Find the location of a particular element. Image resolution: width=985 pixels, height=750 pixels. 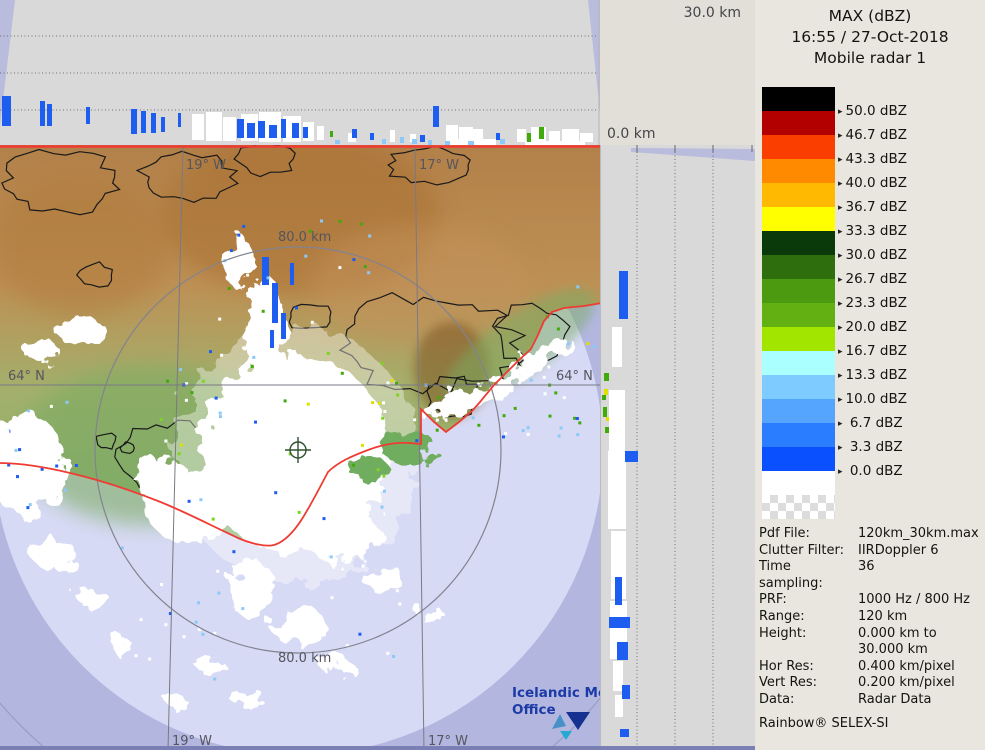

software-branding: Rainbow® SELEX-SI is located at coordinates (824, 723).